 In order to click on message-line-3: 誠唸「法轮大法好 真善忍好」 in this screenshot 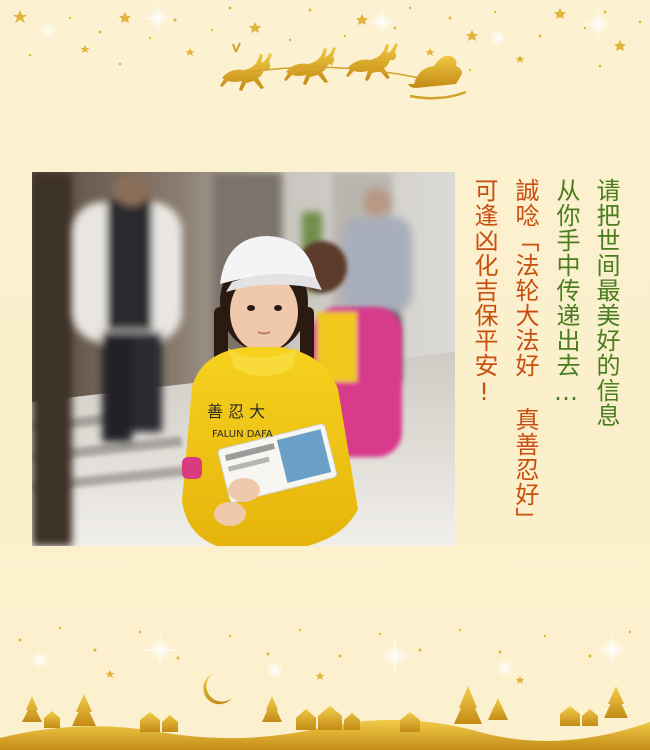, I will do `click(525, 355)`.